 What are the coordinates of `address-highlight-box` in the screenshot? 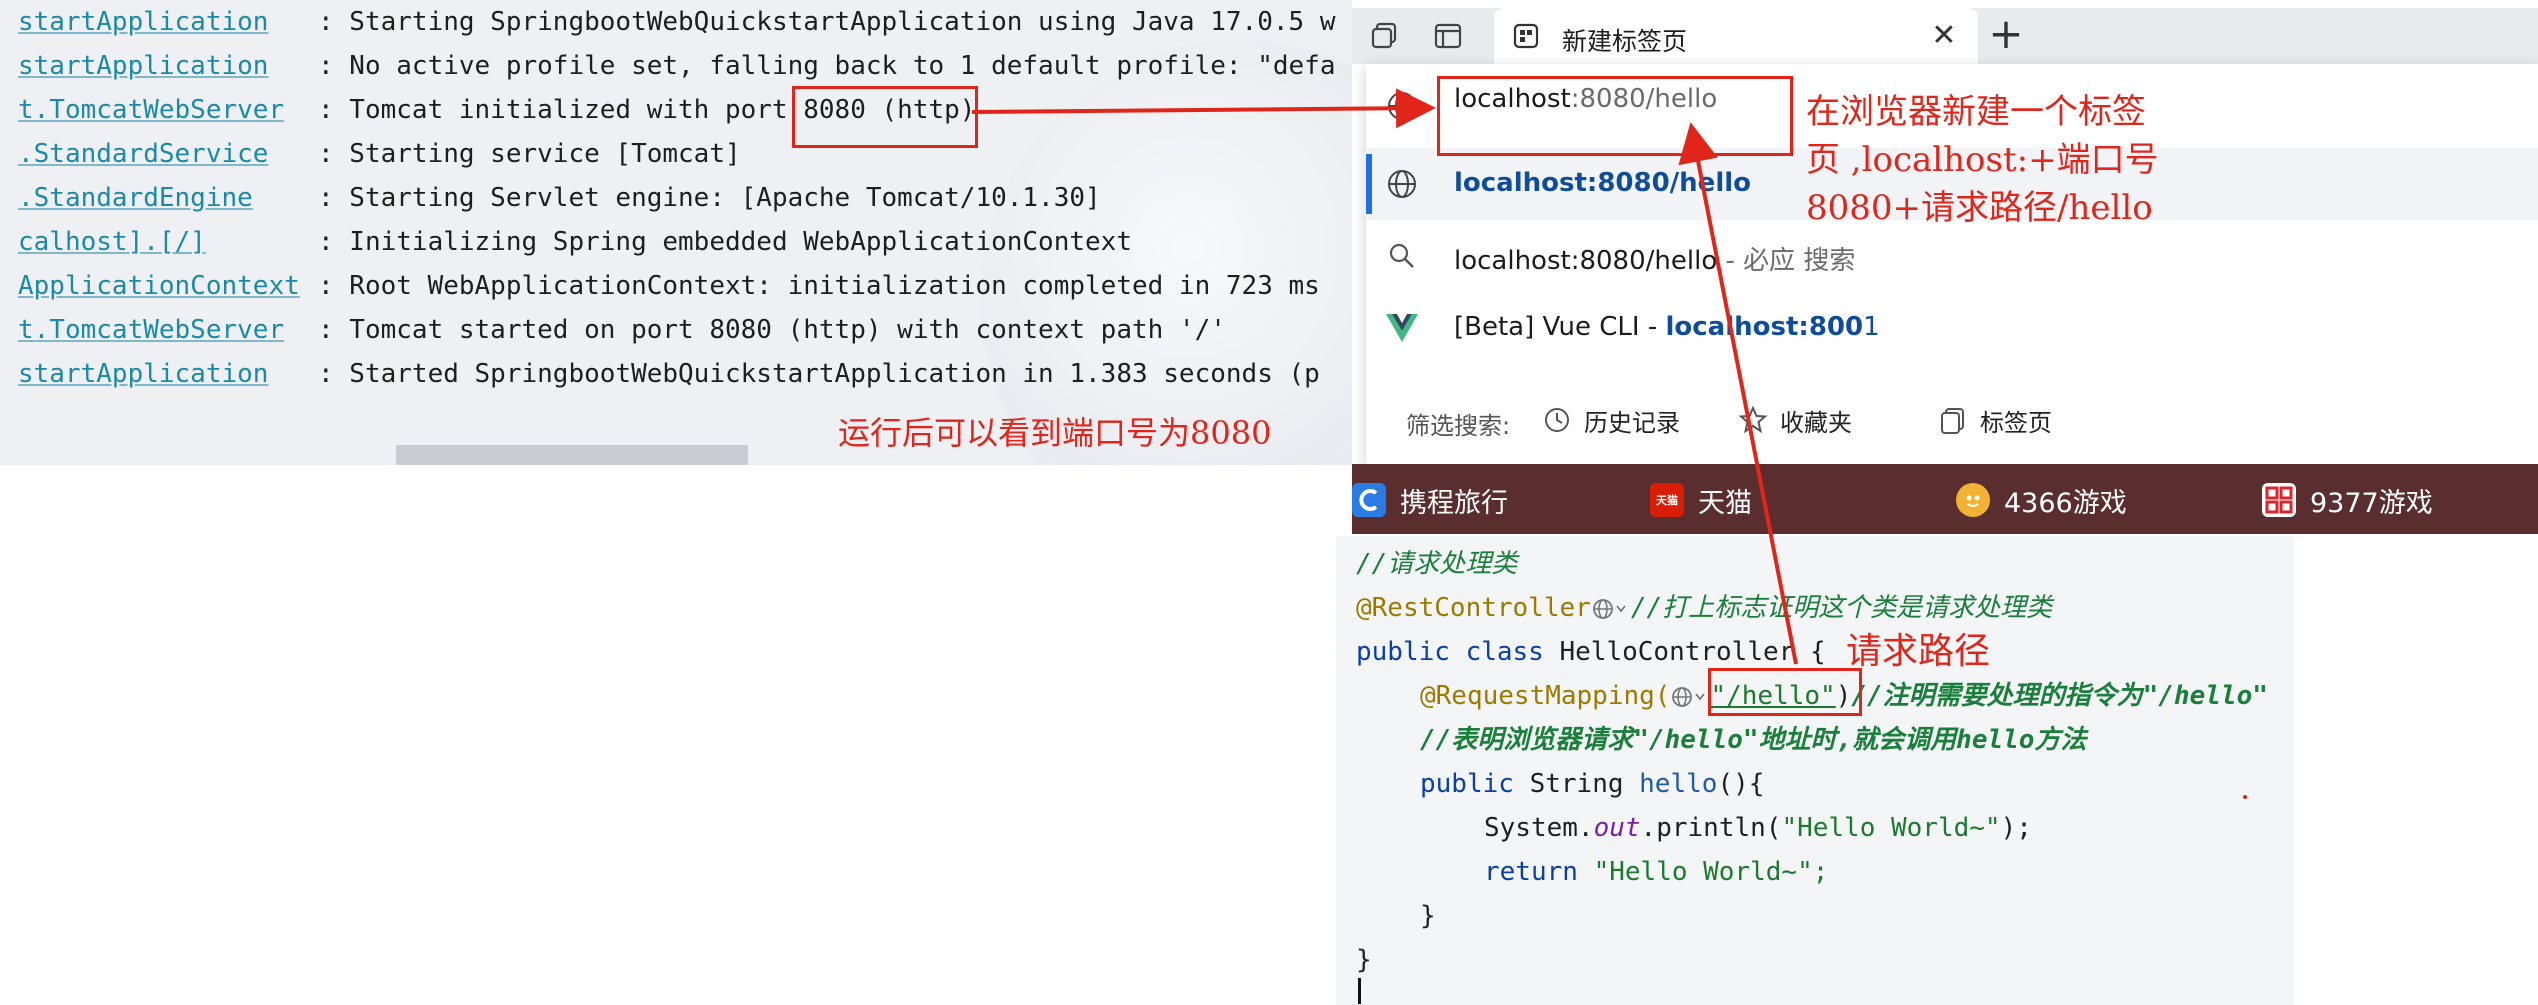 It's located at (1615, 116).